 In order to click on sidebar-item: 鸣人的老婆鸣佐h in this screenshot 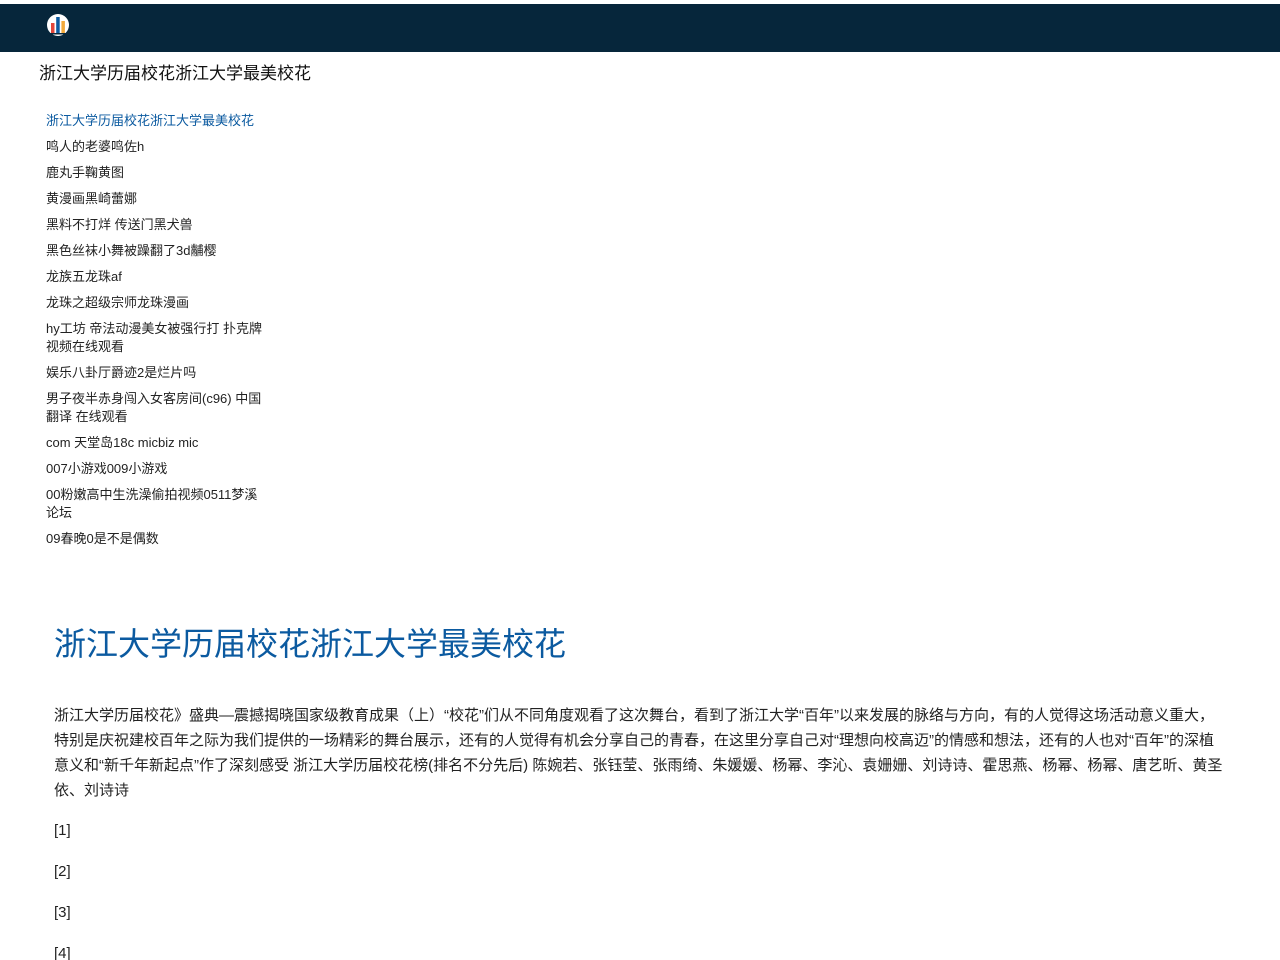, I will do `click(154, 147)`.